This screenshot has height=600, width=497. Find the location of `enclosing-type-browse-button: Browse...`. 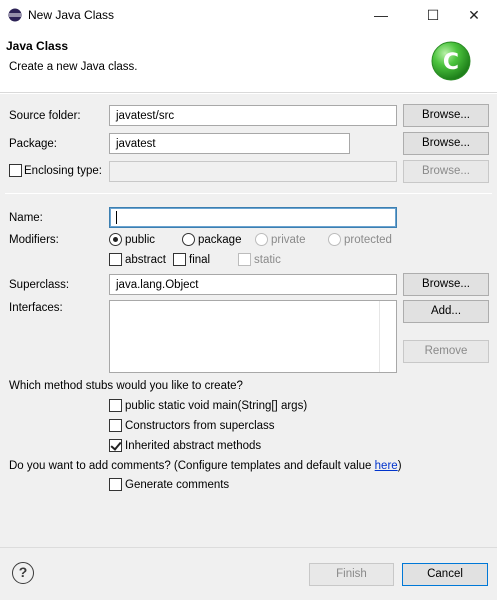

enclosing-type-browse-button: Browse... is located at coordinates (446, 171).